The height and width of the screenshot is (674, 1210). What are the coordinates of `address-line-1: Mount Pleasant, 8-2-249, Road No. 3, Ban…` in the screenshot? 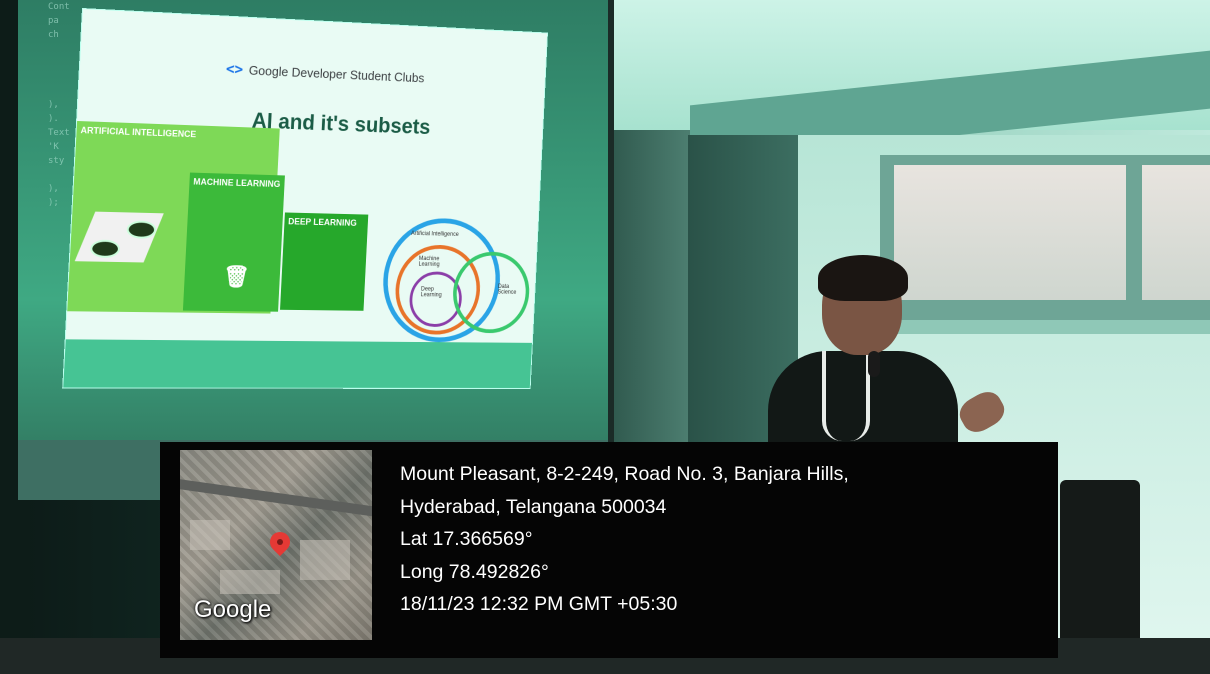 It's located at (624, 474).